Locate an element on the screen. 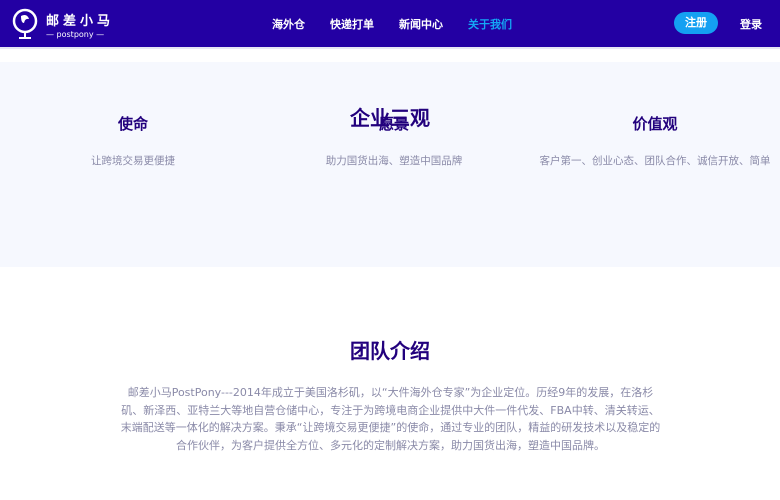  logo: 邮差小马 — postpony — is located at coordinates (63, 24).